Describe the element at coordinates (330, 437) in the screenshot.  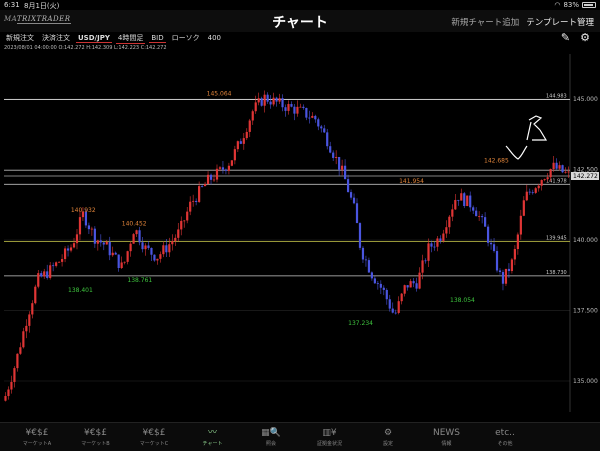
I see `tab-margin: ▥¥ 証拠金状況` at that location.